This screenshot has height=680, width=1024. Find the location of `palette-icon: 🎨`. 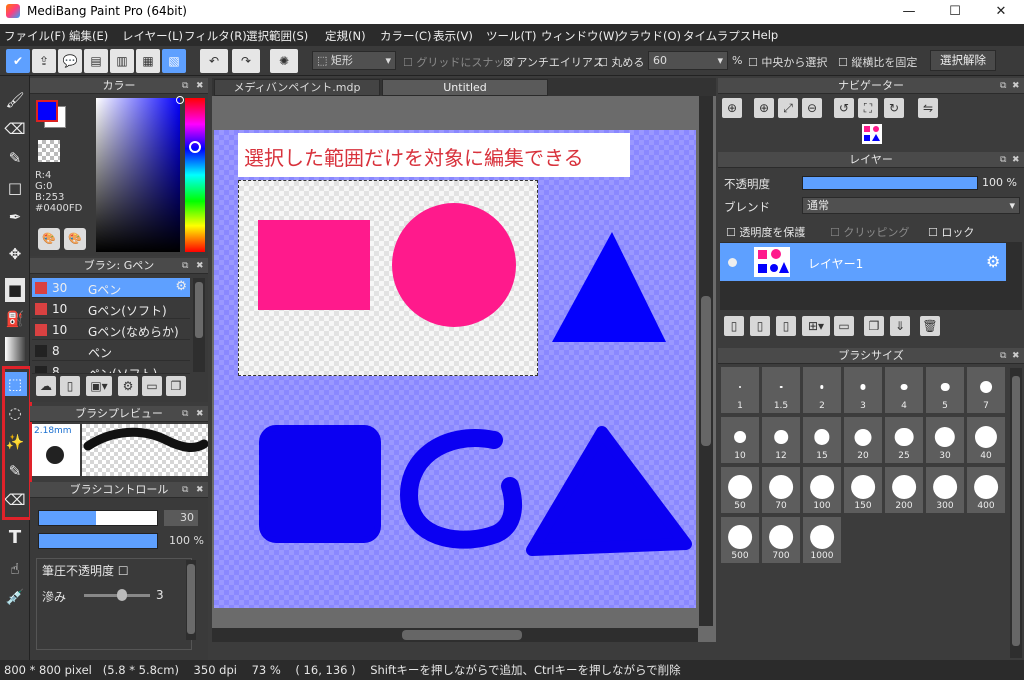

palette-icon: 🎨 is located at coordinates (49, 239).